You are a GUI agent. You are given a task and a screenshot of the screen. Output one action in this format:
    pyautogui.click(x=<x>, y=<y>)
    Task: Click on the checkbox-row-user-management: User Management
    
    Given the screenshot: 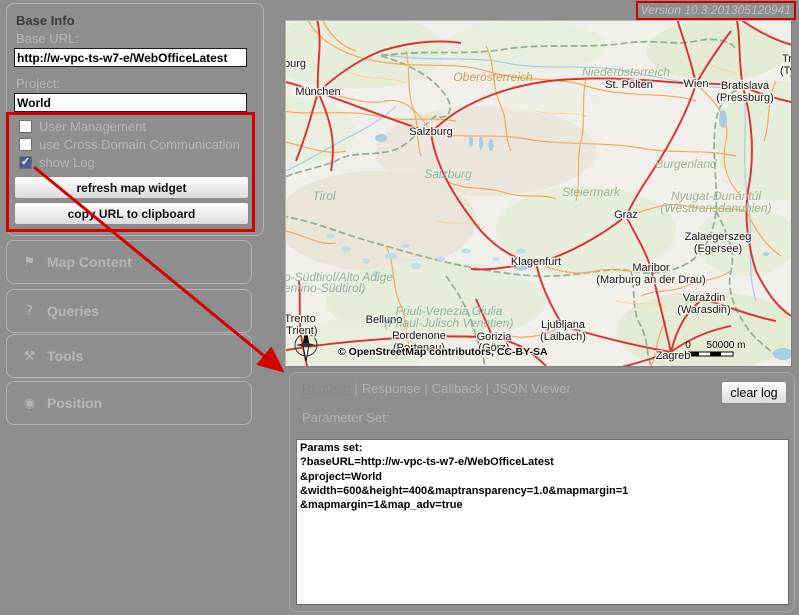 What is the action you would take?
    pyautogui.click(x=82, y=126)
    